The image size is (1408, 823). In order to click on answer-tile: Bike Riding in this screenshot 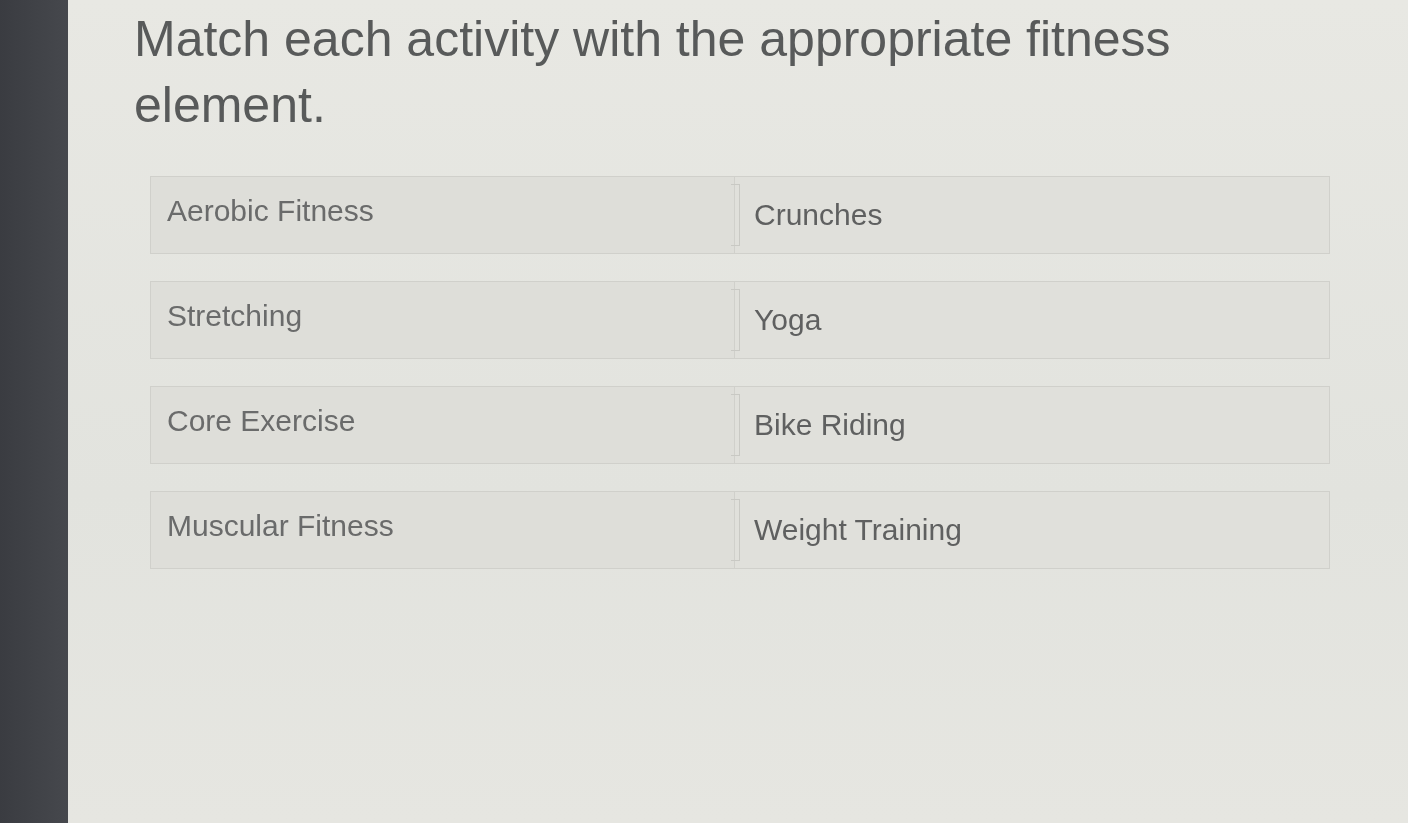, I will do `click(1032, 425)`.